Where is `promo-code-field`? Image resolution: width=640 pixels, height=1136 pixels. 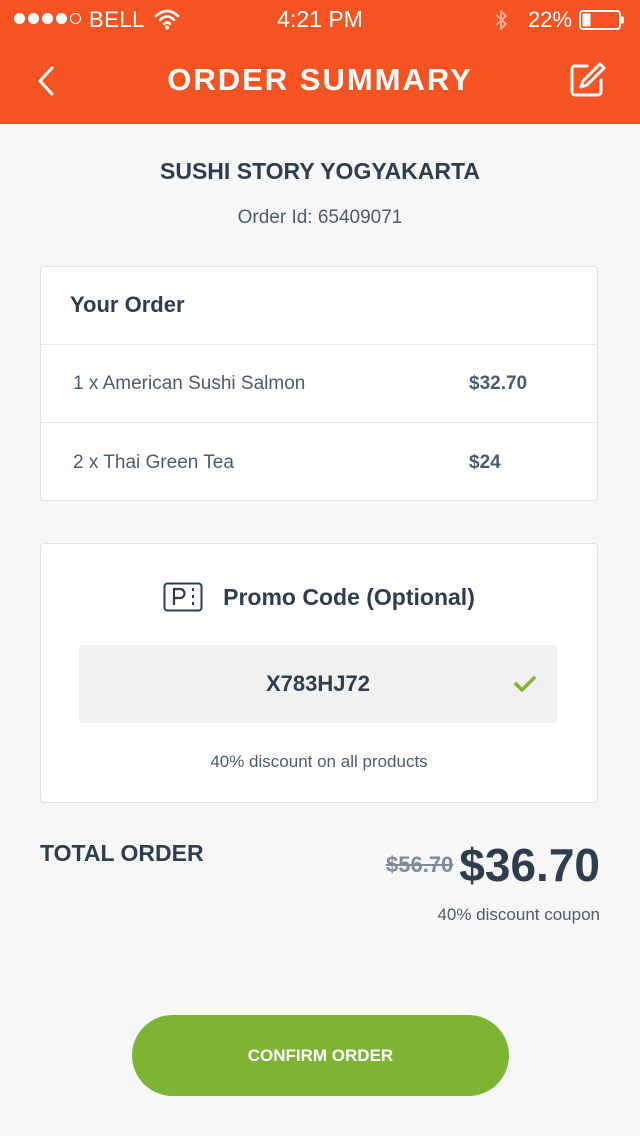 promo-code-field is located at coordinates (318, 684).